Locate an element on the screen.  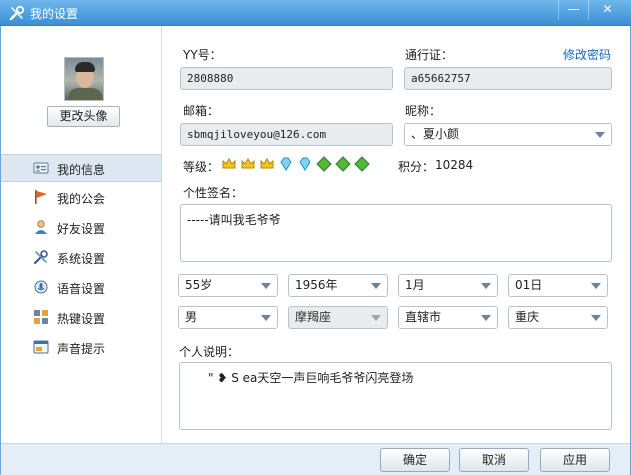
zodiac-select: 摩羯座 is located at coordinates (338, 317).